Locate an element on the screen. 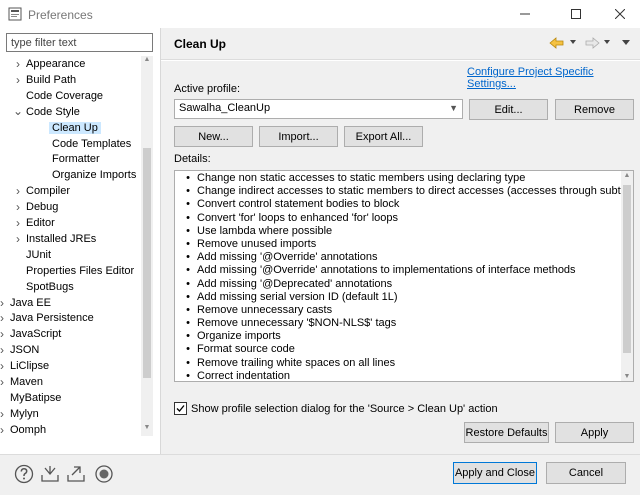 Image resolution: width=640 pixels, height=495 pixels. tree-item-label: Debug is located at coordinates (42, 207).